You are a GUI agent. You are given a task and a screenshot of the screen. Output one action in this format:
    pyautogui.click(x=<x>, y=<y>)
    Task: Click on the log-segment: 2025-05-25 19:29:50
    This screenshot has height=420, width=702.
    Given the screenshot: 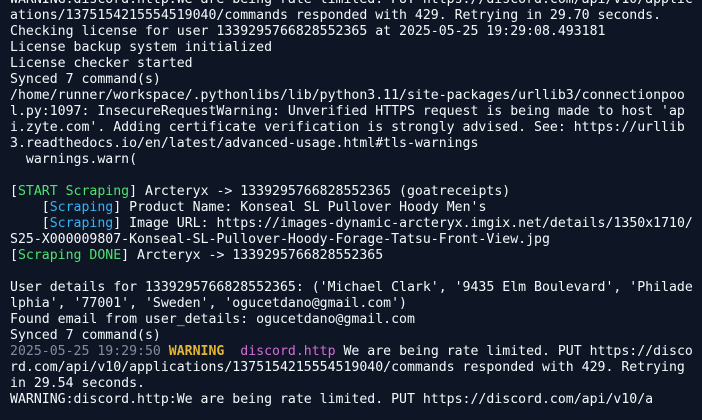 What is the action you would take?
    pyautogui.click(x=89, y=351)
    